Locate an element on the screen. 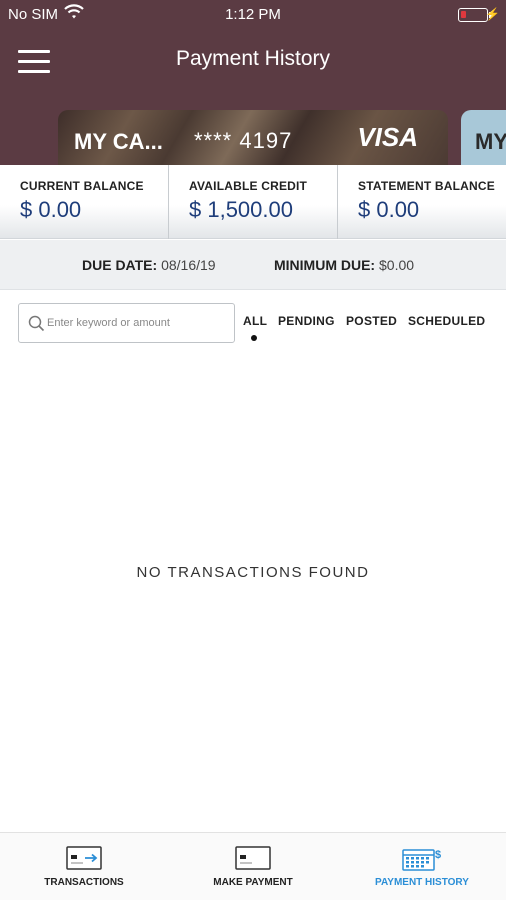  status-bar: No SIM 1:12 PM ⚡ is located at coordinates (253, 14).